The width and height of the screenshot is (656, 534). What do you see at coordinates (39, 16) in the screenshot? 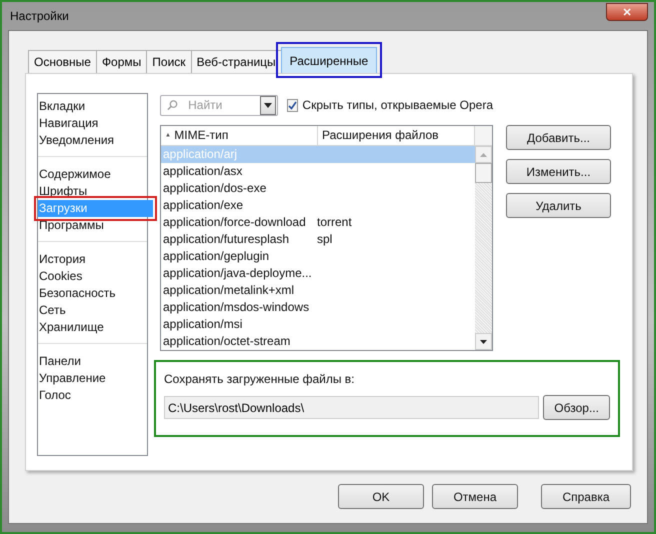
I see `window-title: Настройки` at bounding box center [39, 16].